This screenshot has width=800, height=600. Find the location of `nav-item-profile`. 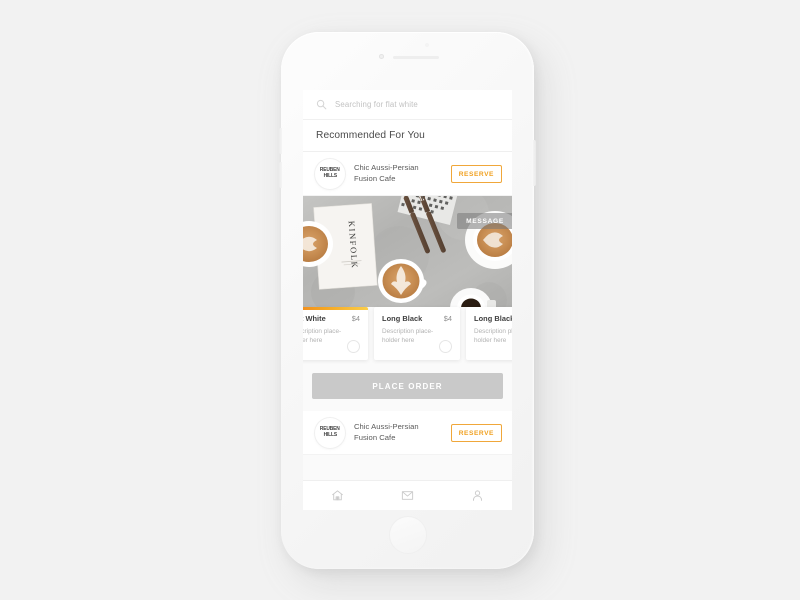

nav-item-profile is located at coordinates (477, 495).